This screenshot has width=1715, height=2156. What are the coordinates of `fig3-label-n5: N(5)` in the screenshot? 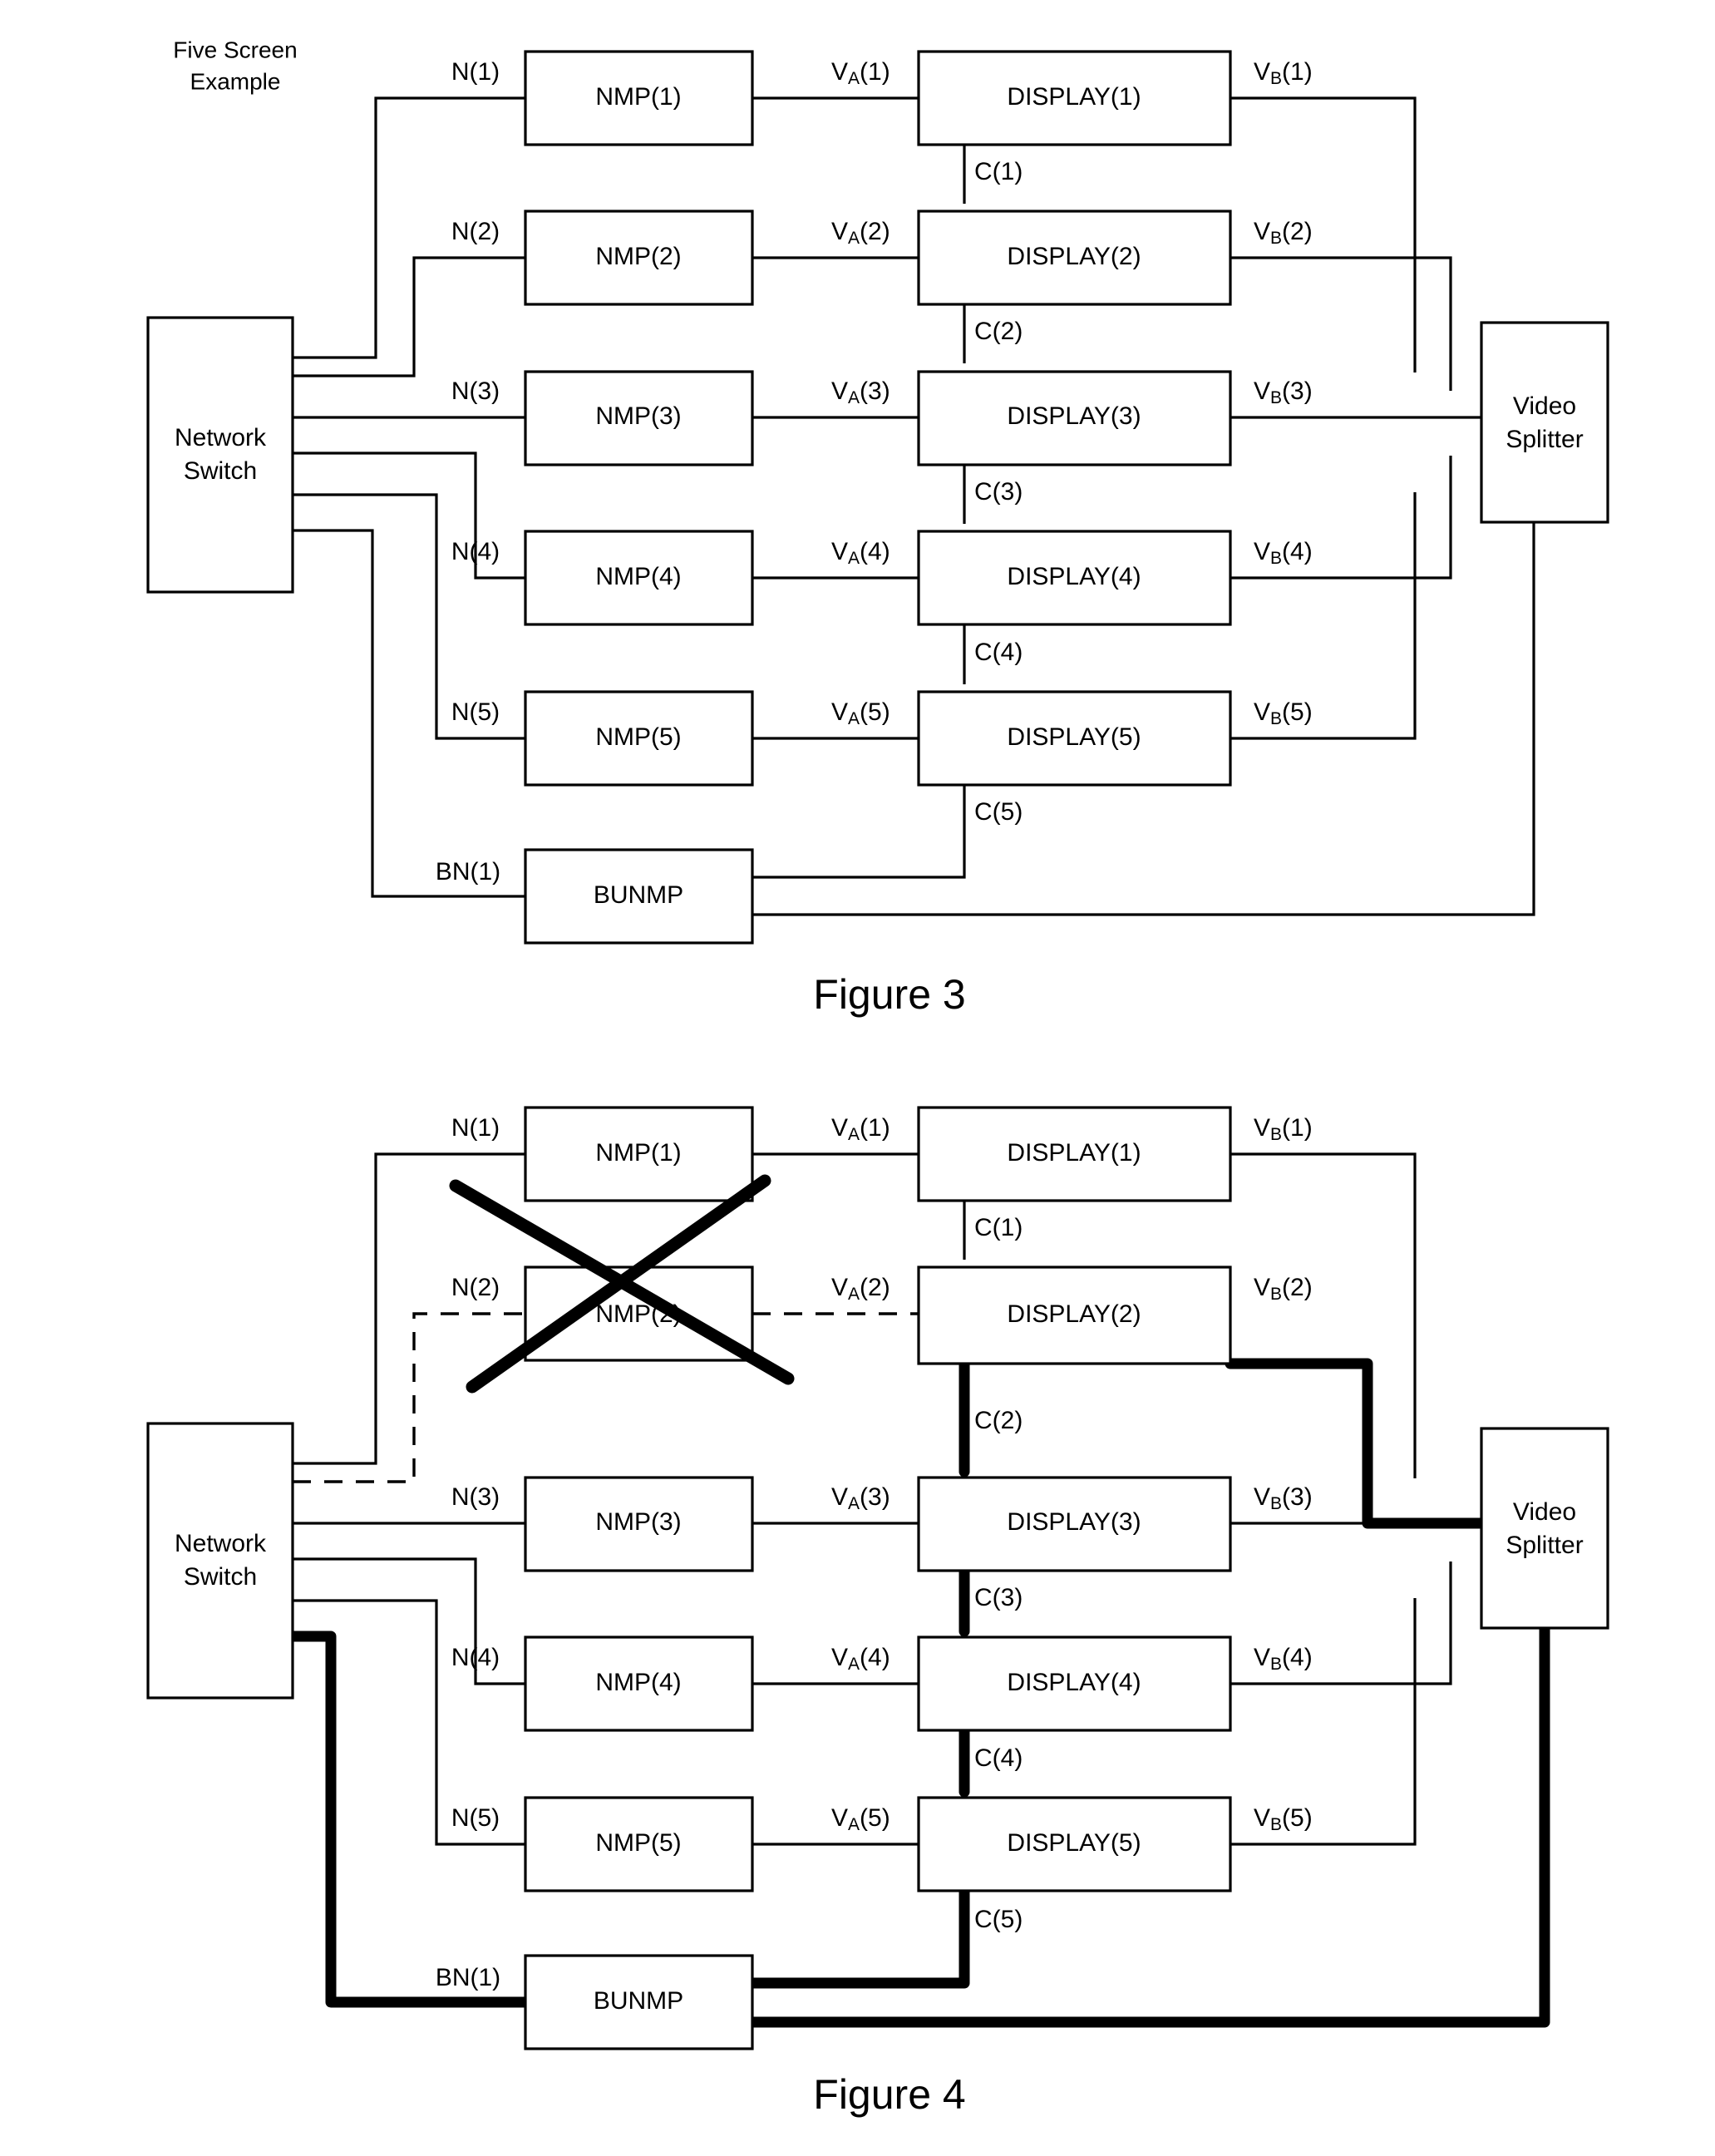 It's located at (476, 712).